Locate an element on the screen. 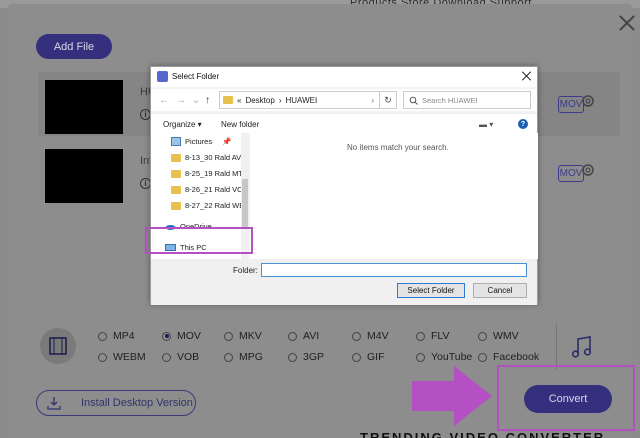 This screenshot has height=438, width=640. music-icon is located at coordinates (582, 347).